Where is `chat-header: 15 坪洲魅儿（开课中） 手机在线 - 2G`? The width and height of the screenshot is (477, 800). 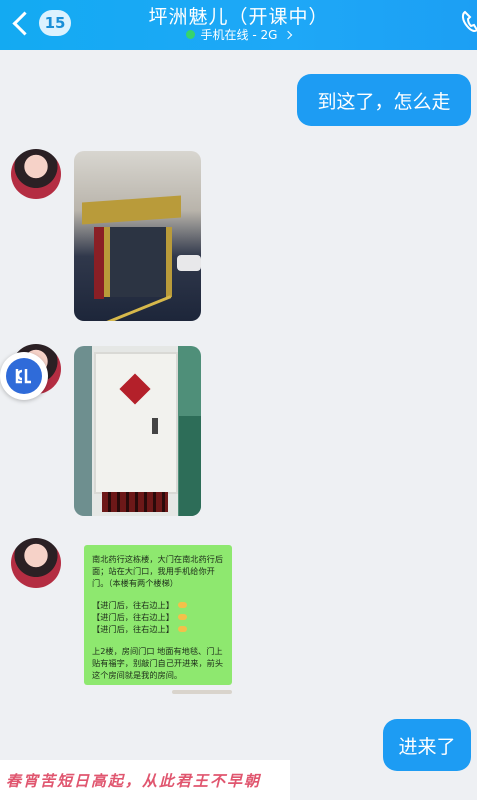
chat-header: 15 坪洲魅儿（开课中） 手机在线 - 2G is located at coordinates (238, 25).